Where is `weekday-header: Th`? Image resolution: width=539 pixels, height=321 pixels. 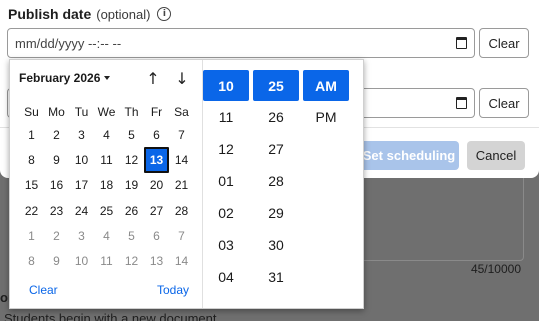
weekday-header: Th is located at coordinates (131, 112).